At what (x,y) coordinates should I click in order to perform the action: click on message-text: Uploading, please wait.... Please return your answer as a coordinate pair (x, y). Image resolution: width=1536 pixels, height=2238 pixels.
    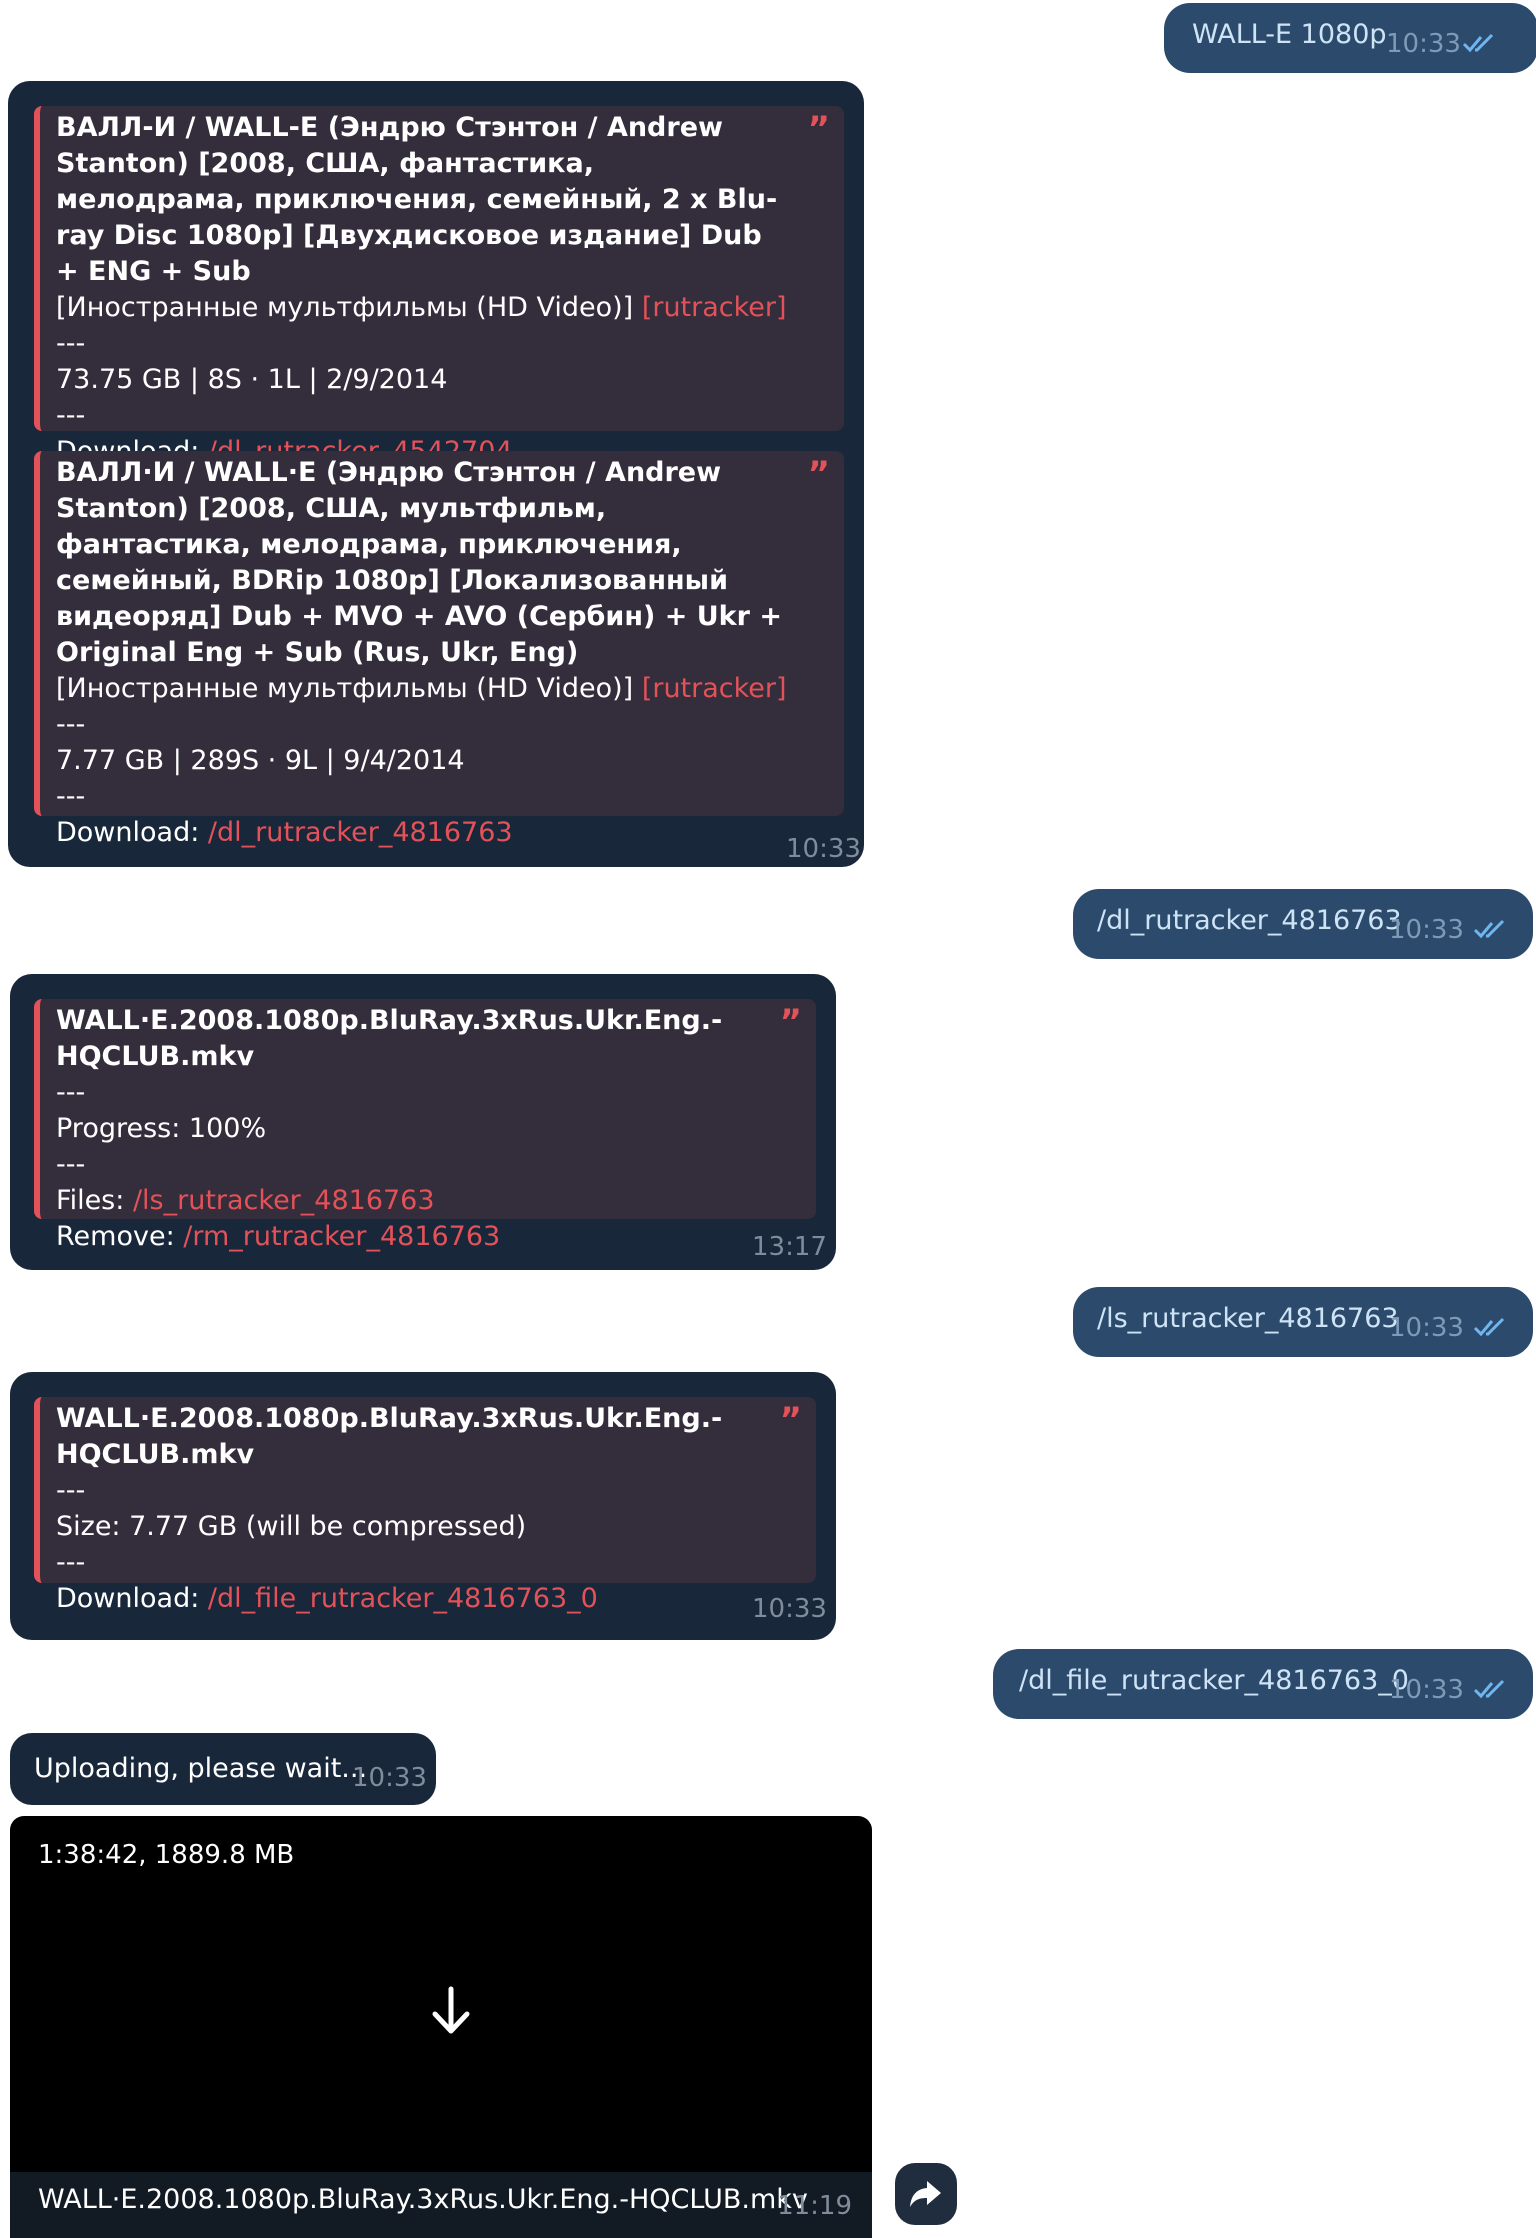
    Looking at the image, I should click on (201, 1768).